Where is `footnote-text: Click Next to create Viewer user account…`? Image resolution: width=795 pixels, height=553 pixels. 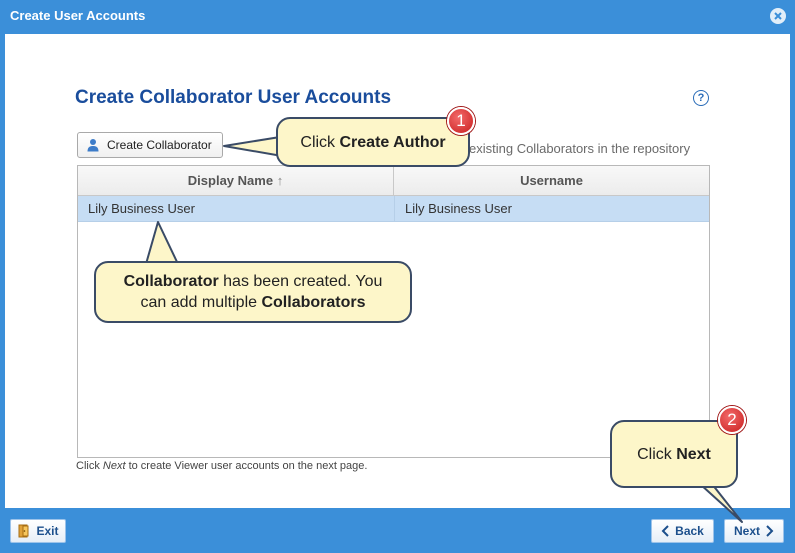
footnote-text: Click Next to create Viewer user account… is located at coordinates (222, 466).